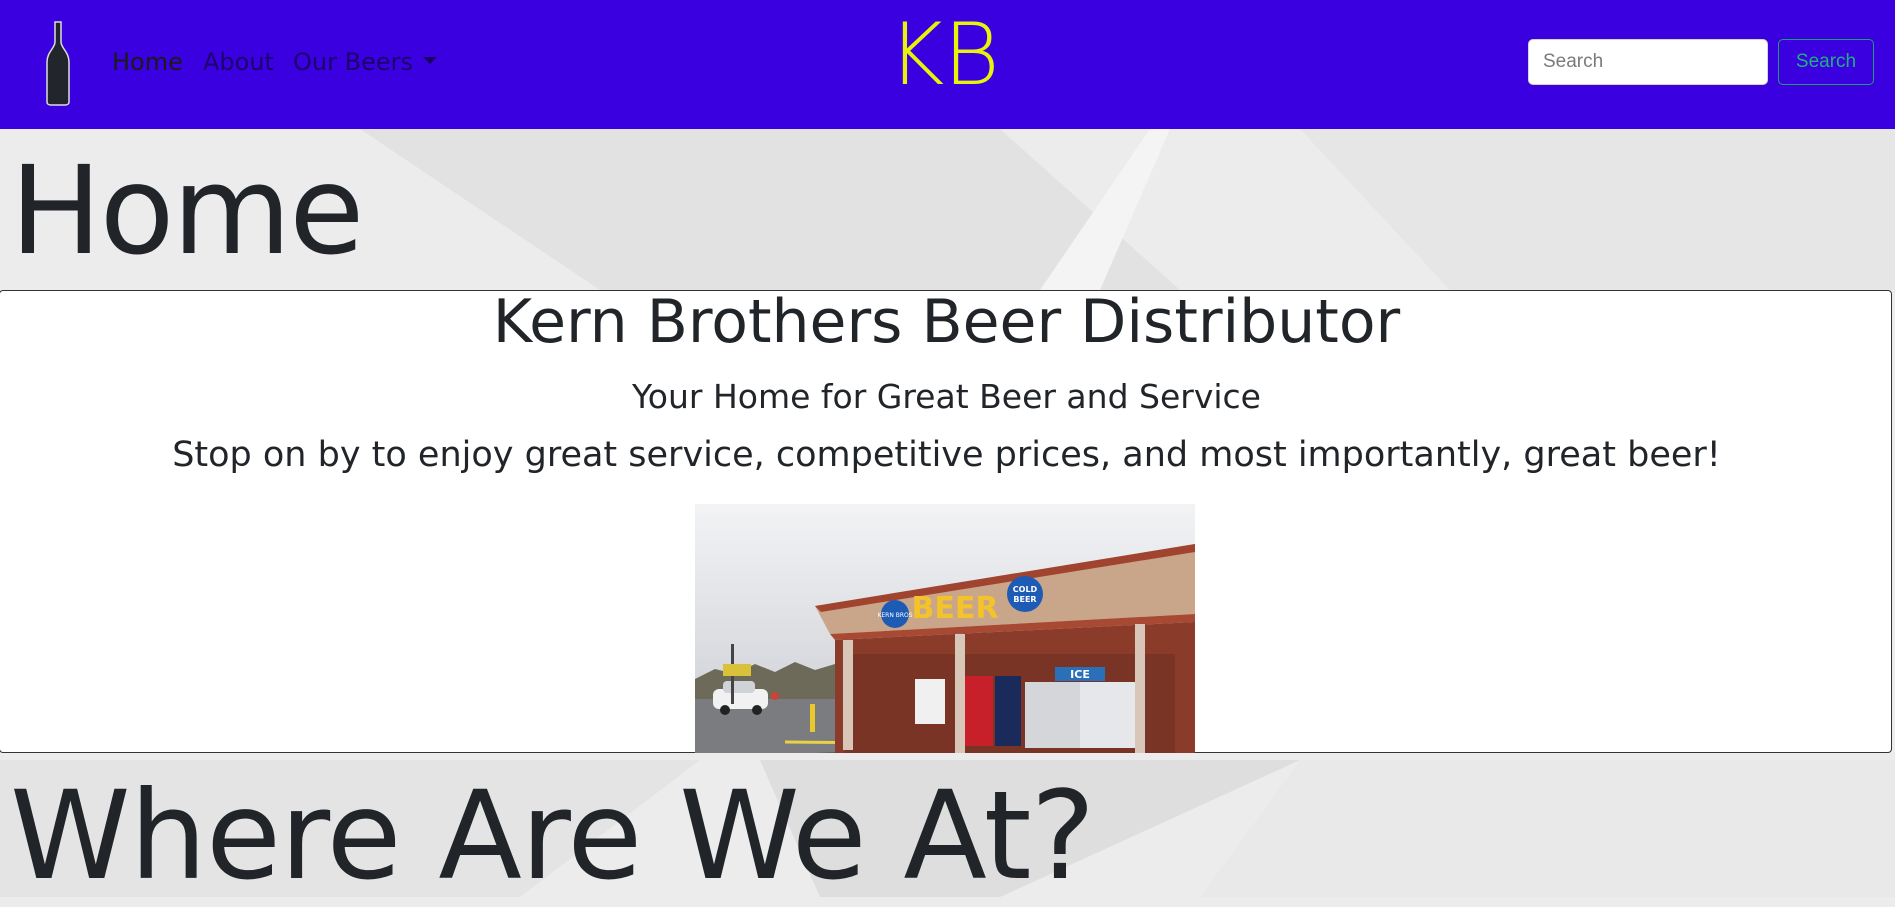 The width and height of the screenshot is (1895, 907). I want to click on nav-dropdown-our-beers: Our Beers, so click(365, 62).